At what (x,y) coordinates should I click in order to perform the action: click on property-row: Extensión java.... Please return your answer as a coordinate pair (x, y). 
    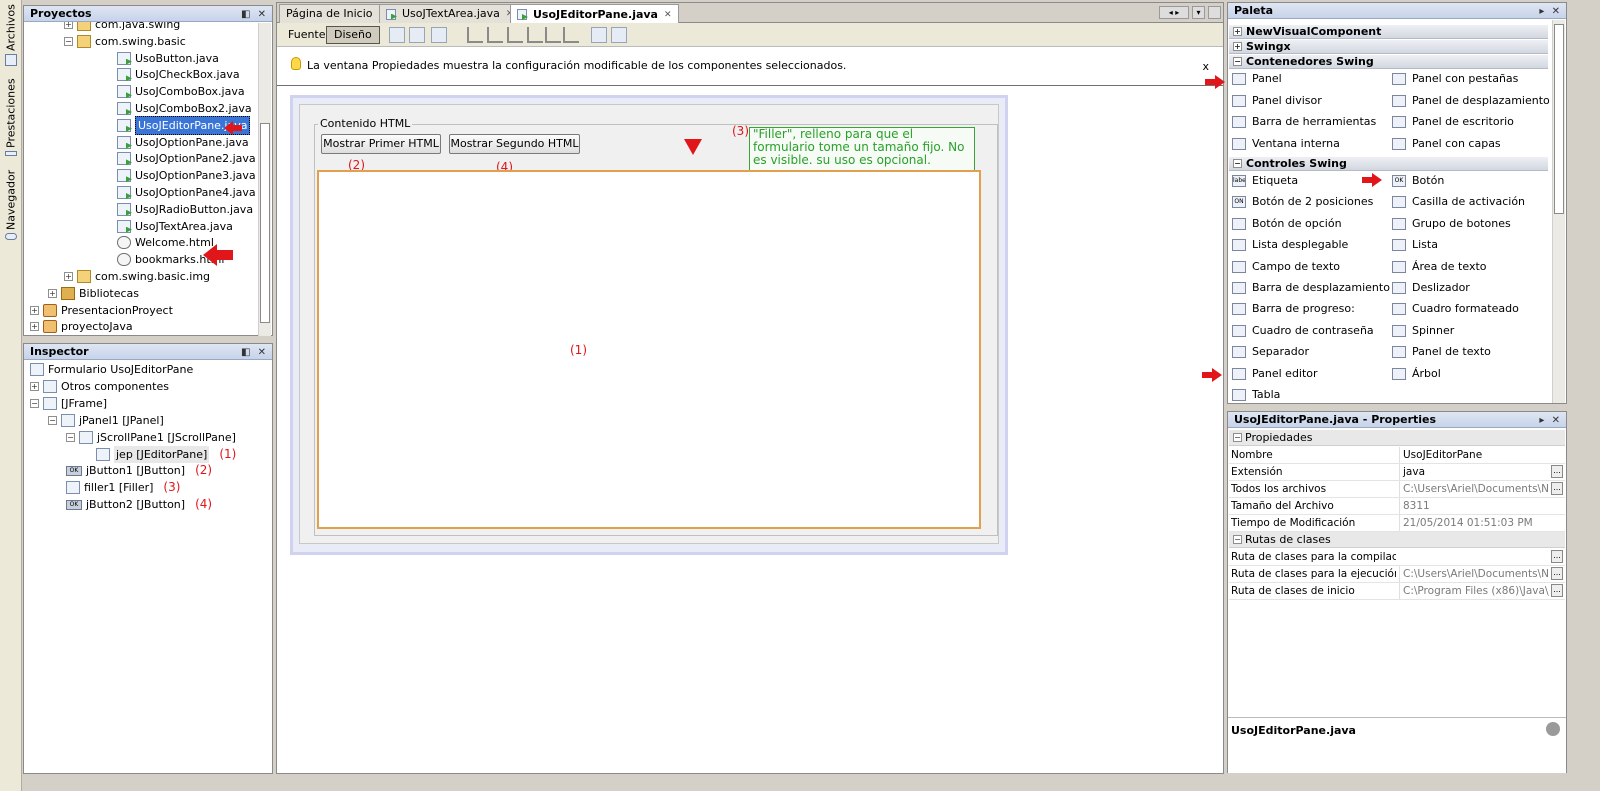
    Looking at the image, I should click on (1397, 472).